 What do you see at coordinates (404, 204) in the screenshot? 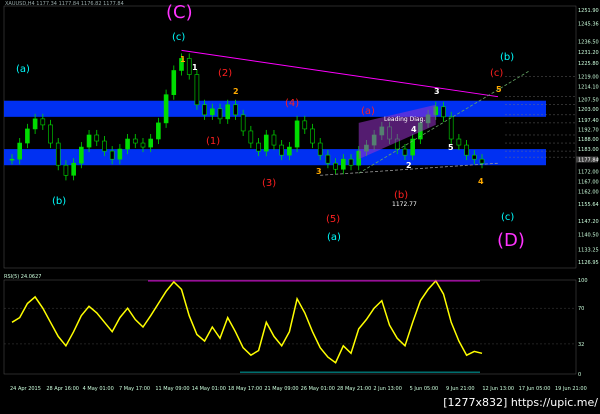
I see `wave-label: 1172.77` at bounding box center [404, 204].